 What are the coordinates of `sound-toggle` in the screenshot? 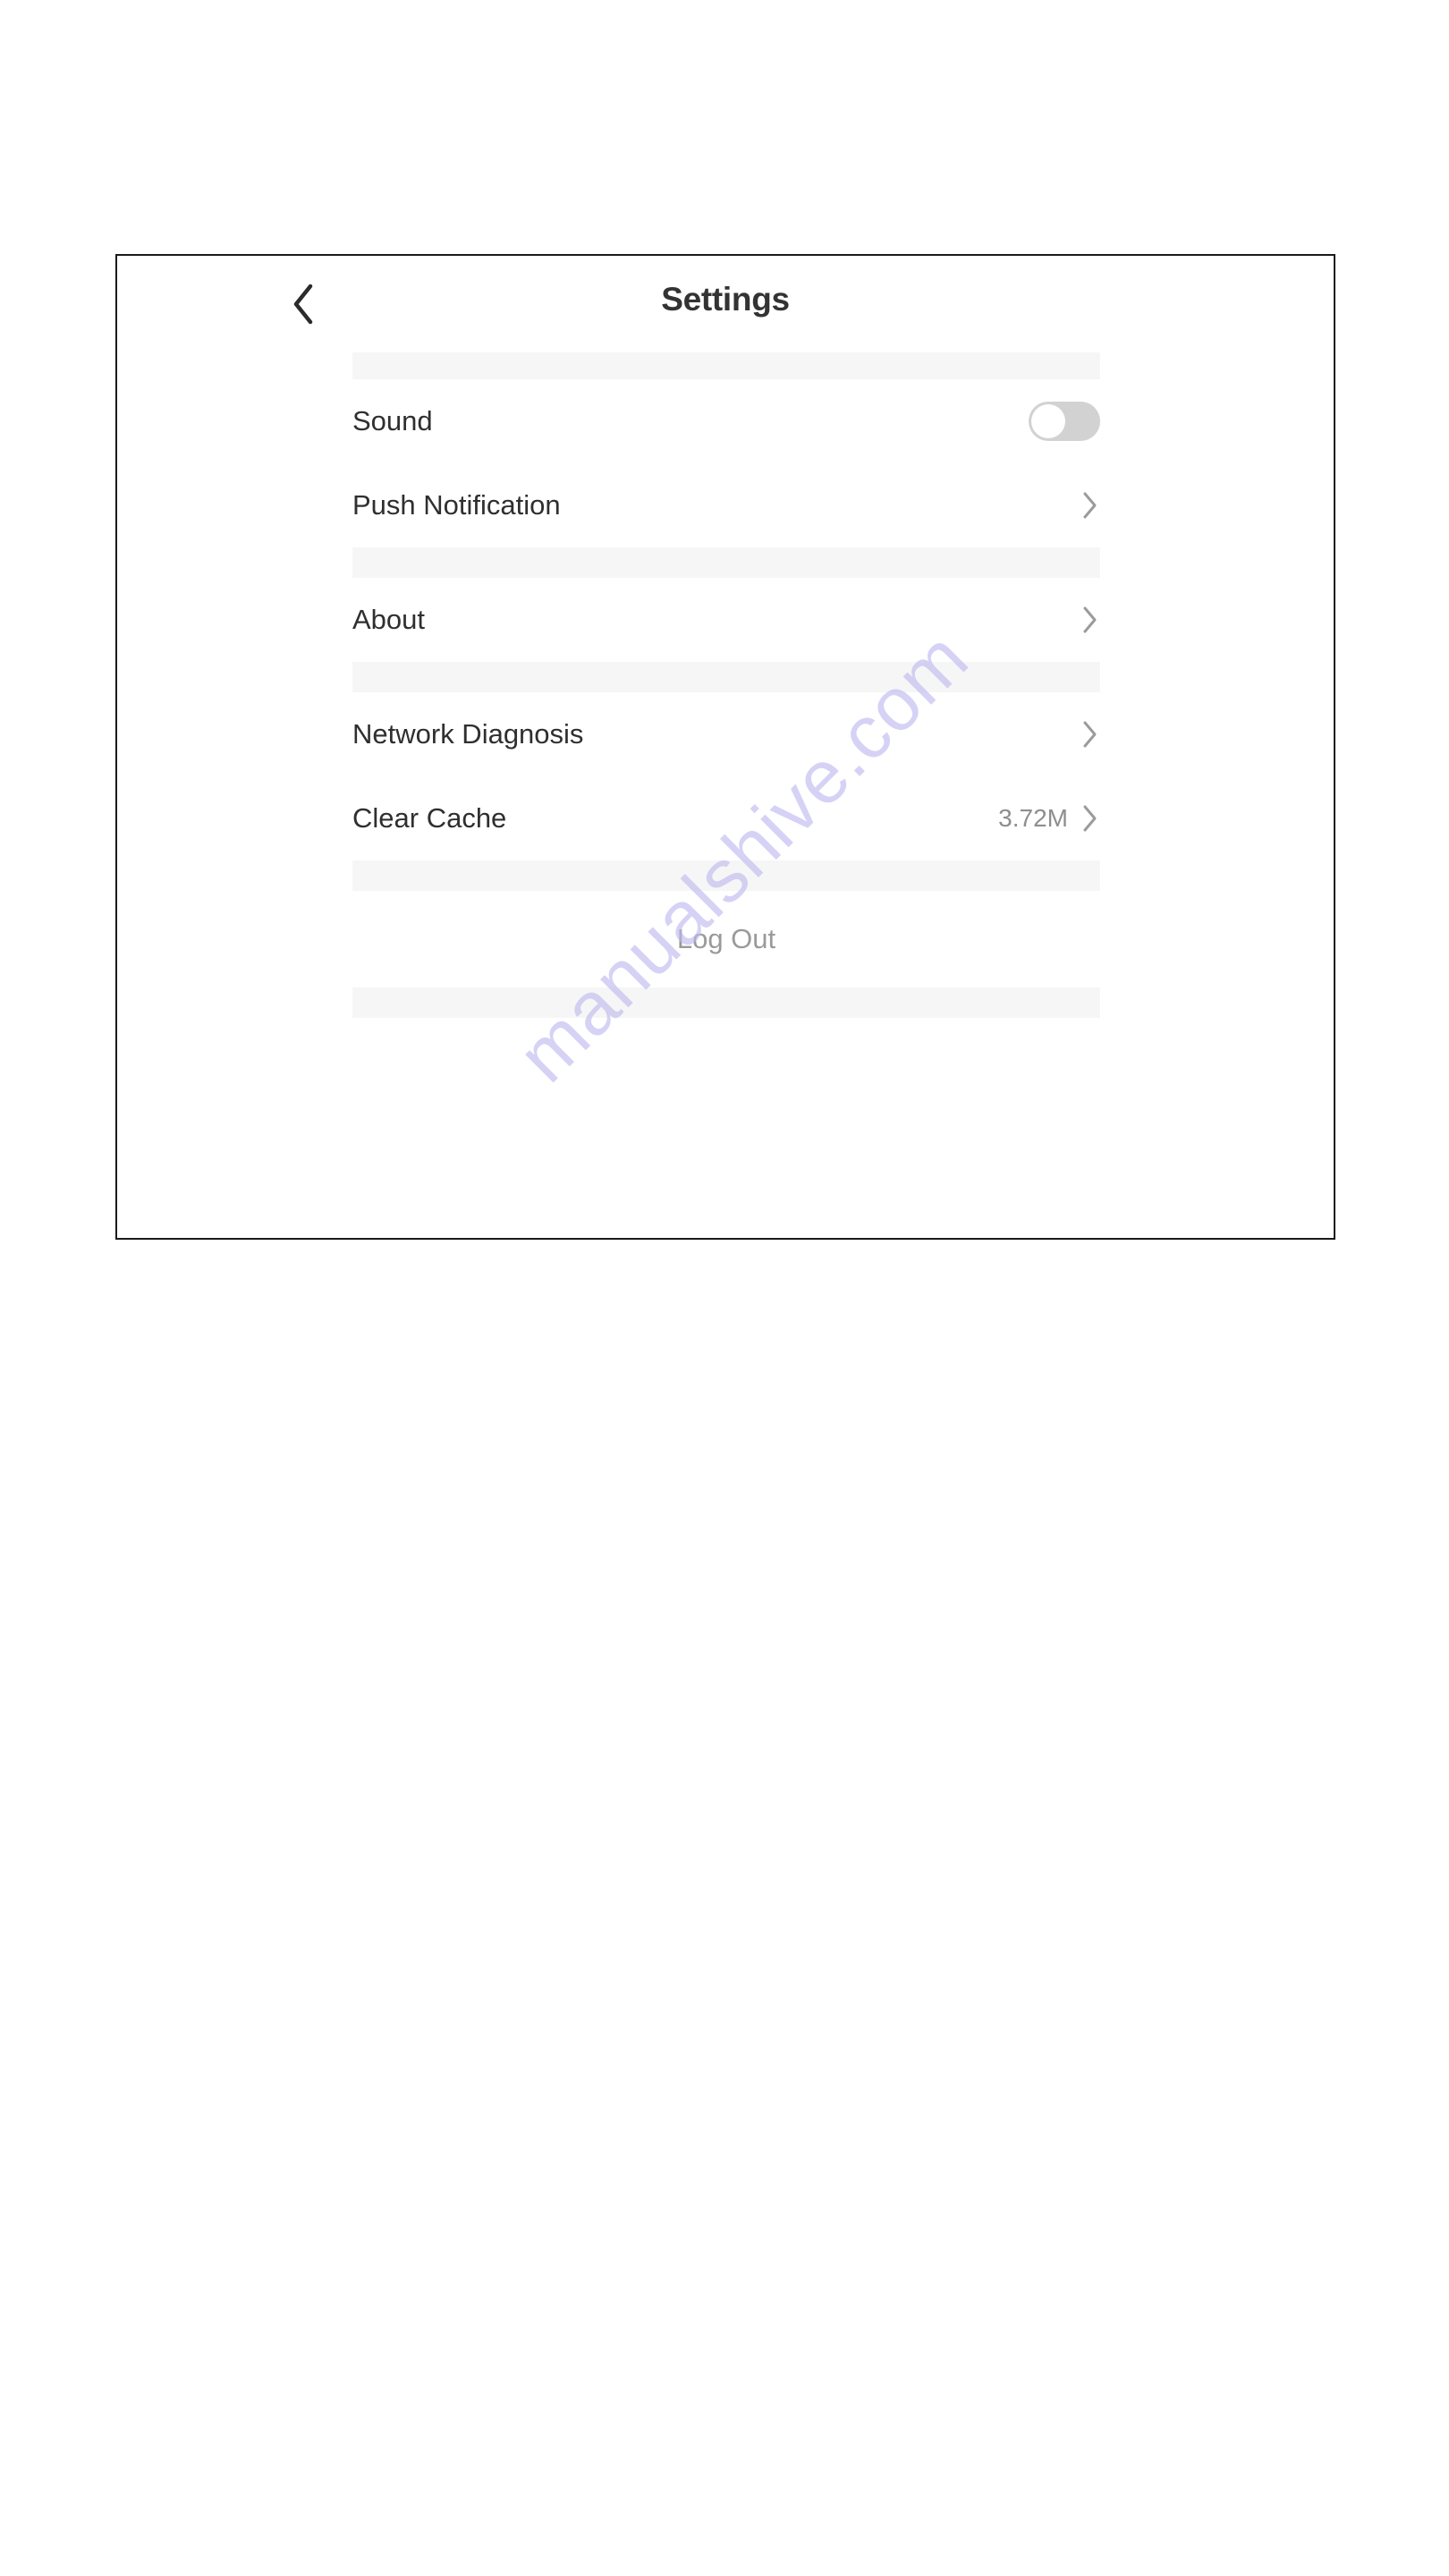 It's located at (1064, 421).